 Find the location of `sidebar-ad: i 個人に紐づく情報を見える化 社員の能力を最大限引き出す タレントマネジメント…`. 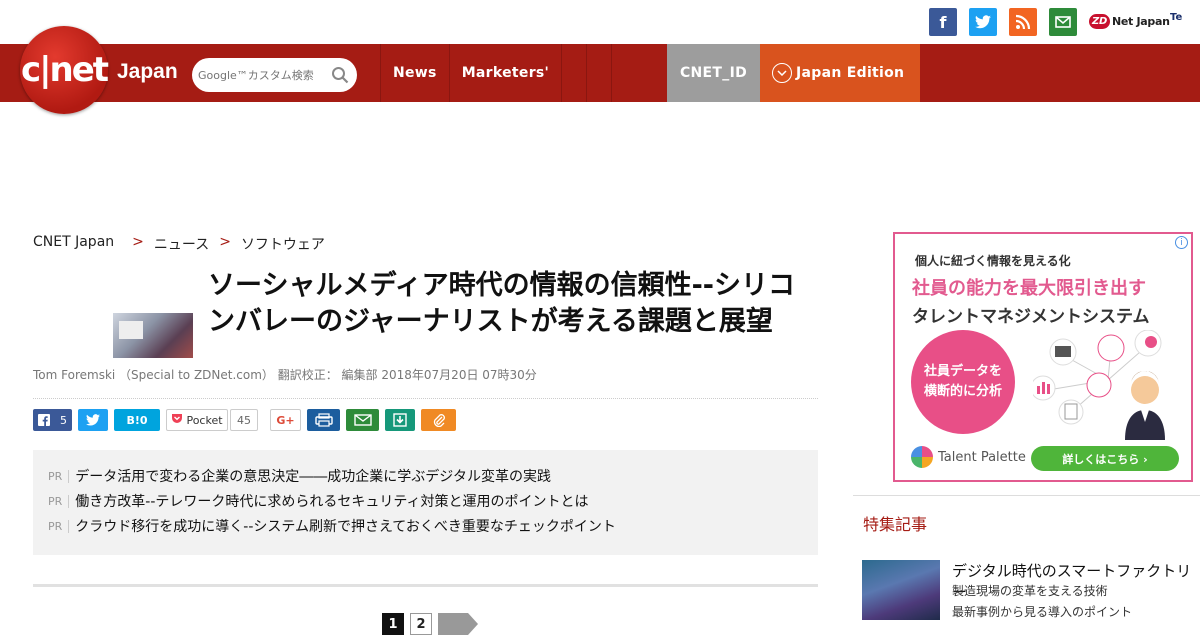

sidebar-ad: i 個人に紐づく情報を見える化 社員の能力を最大限引き出す タレントマネジメント… is located at coordinates (1043, 357).